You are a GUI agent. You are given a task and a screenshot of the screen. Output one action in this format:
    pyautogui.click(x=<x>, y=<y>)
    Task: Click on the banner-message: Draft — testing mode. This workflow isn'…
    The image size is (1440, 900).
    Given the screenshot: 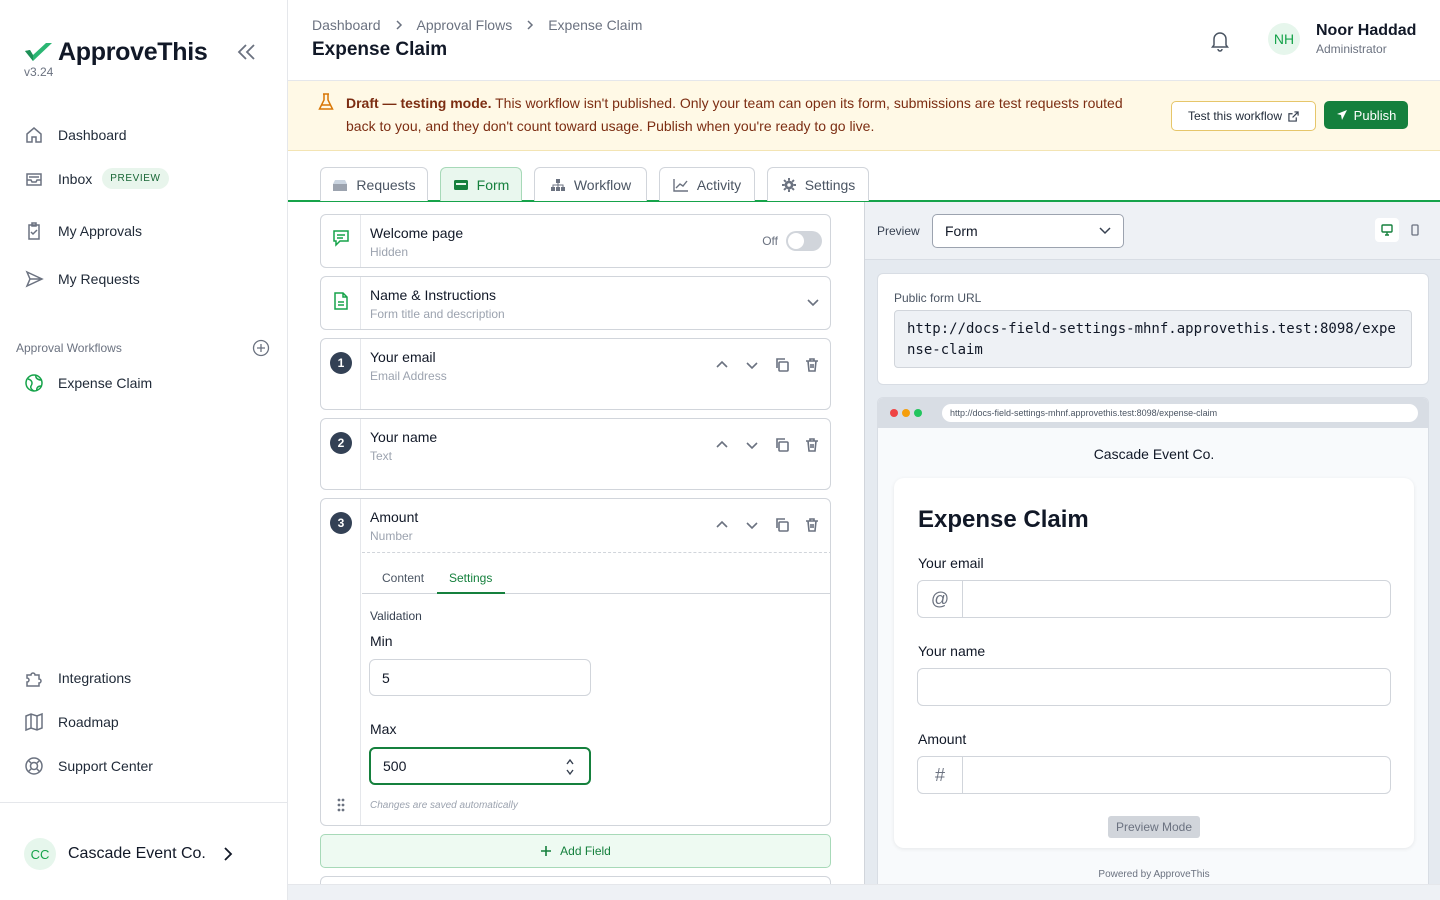 What is the action you would take?
    pyautogui.click(x=746, y=115)
    